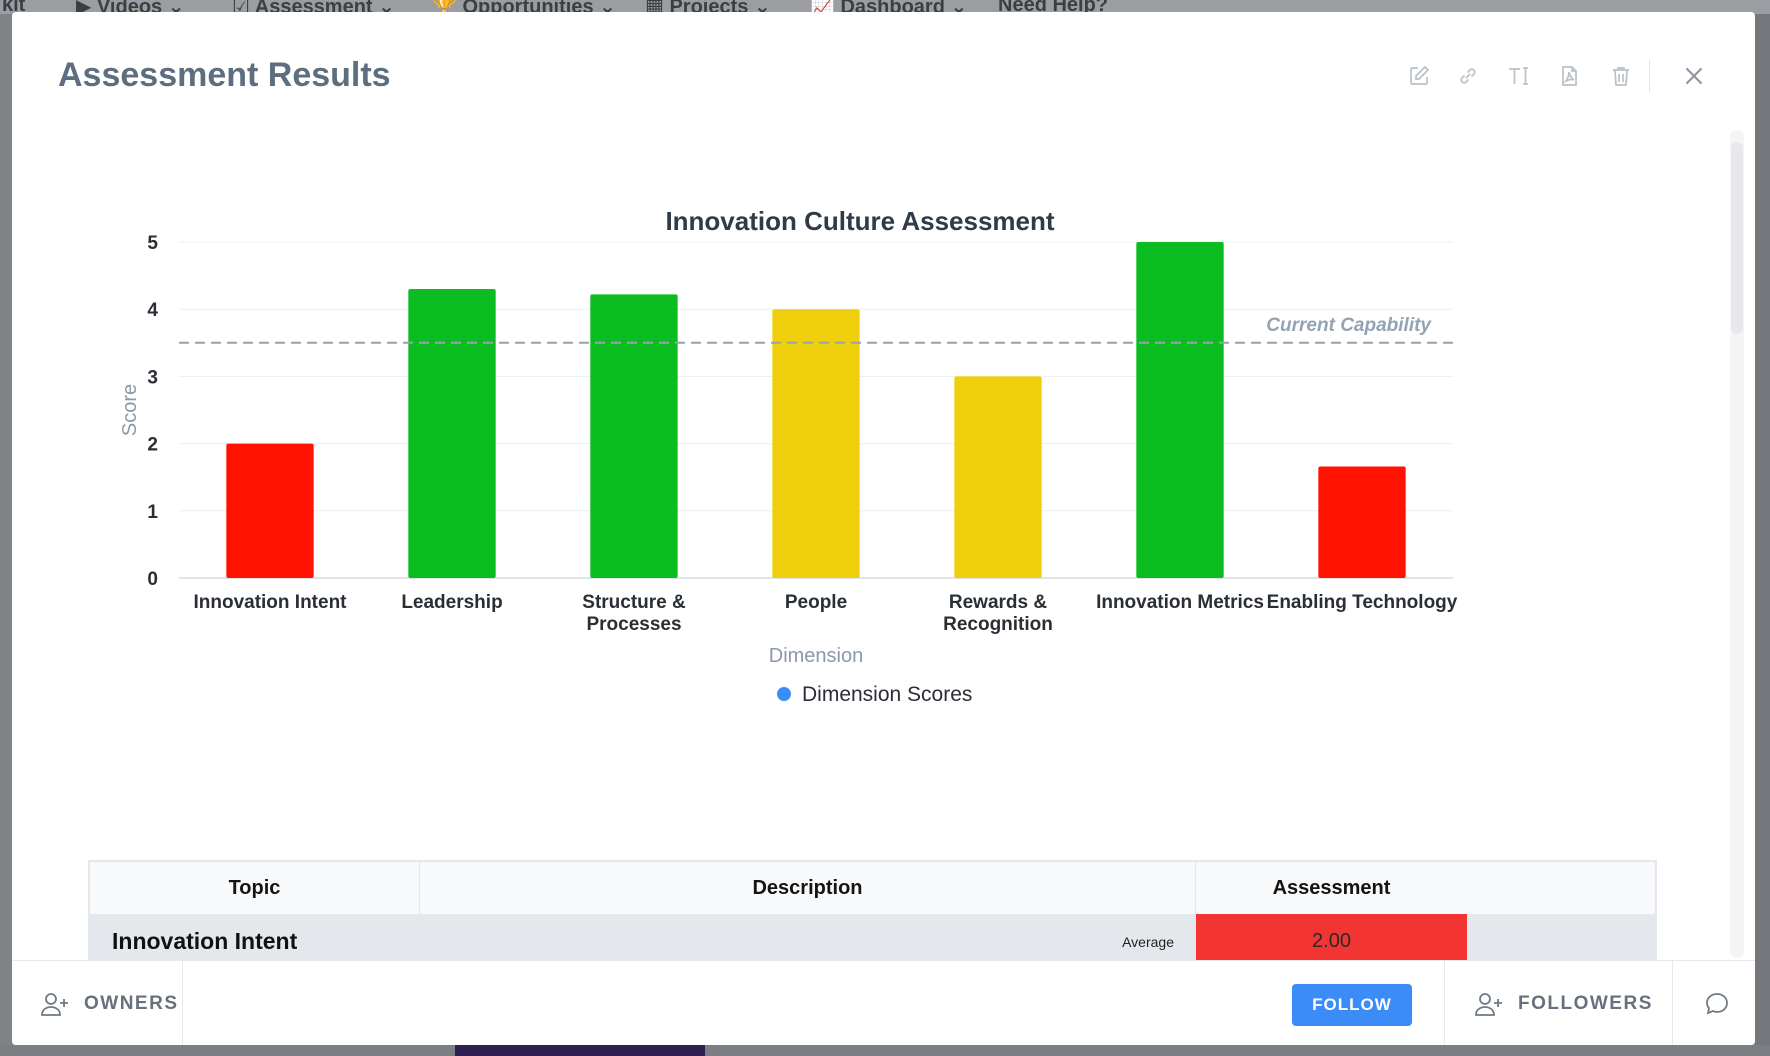  What do you see at coordinates (1468, 76) in the screenshot?
I see `link-icon` at bounding box center [1468, 76].